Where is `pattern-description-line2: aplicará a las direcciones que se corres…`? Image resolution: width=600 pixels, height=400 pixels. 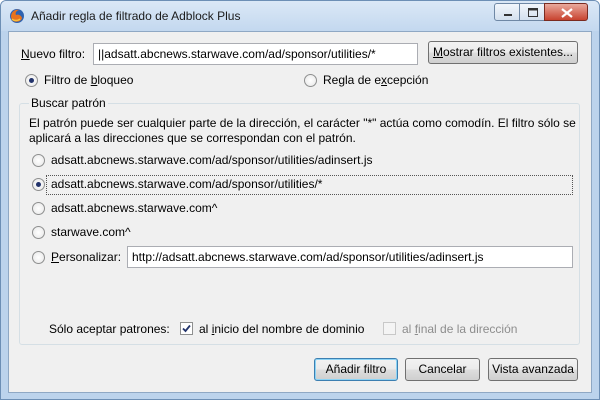 pattern-description-line2: aplicará a las direcciones que se corres… is located at coordinates (192, 138).